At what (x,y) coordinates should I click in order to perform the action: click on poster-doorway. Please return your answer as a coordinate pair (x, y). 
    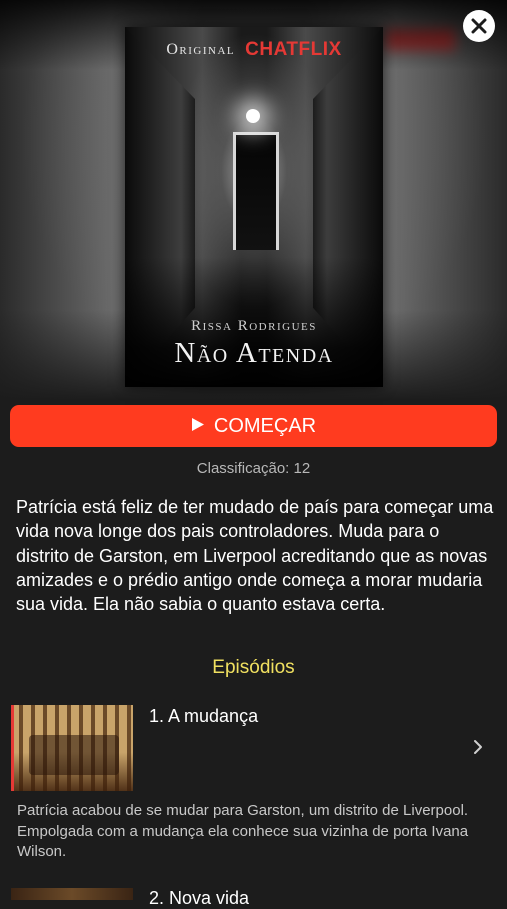
    Looking at the image, I should click on (256, 191).